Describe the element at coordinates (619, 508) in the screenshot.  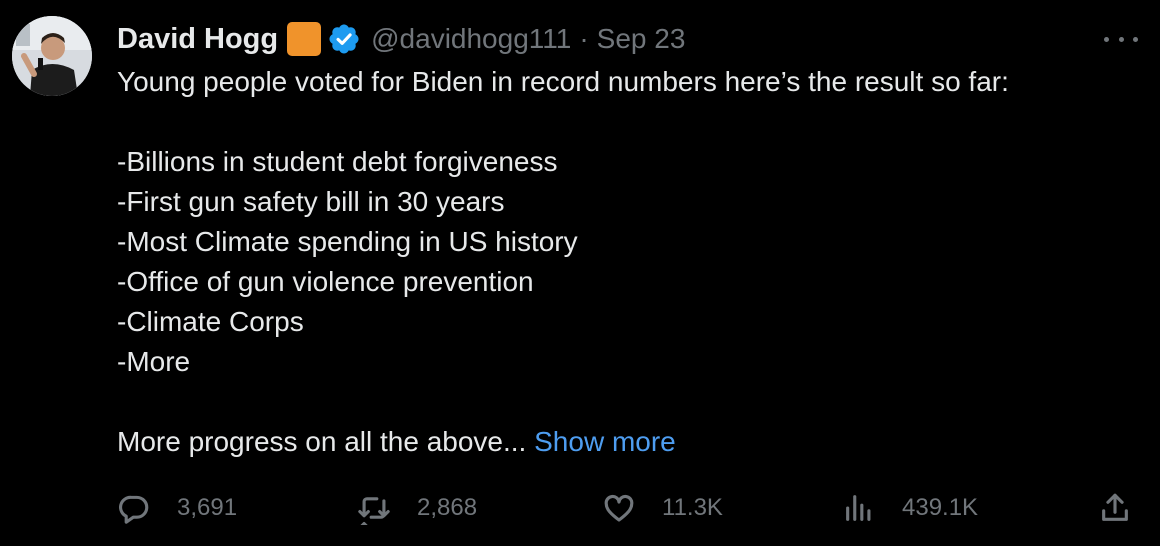
I see `heart-icon` at that location.